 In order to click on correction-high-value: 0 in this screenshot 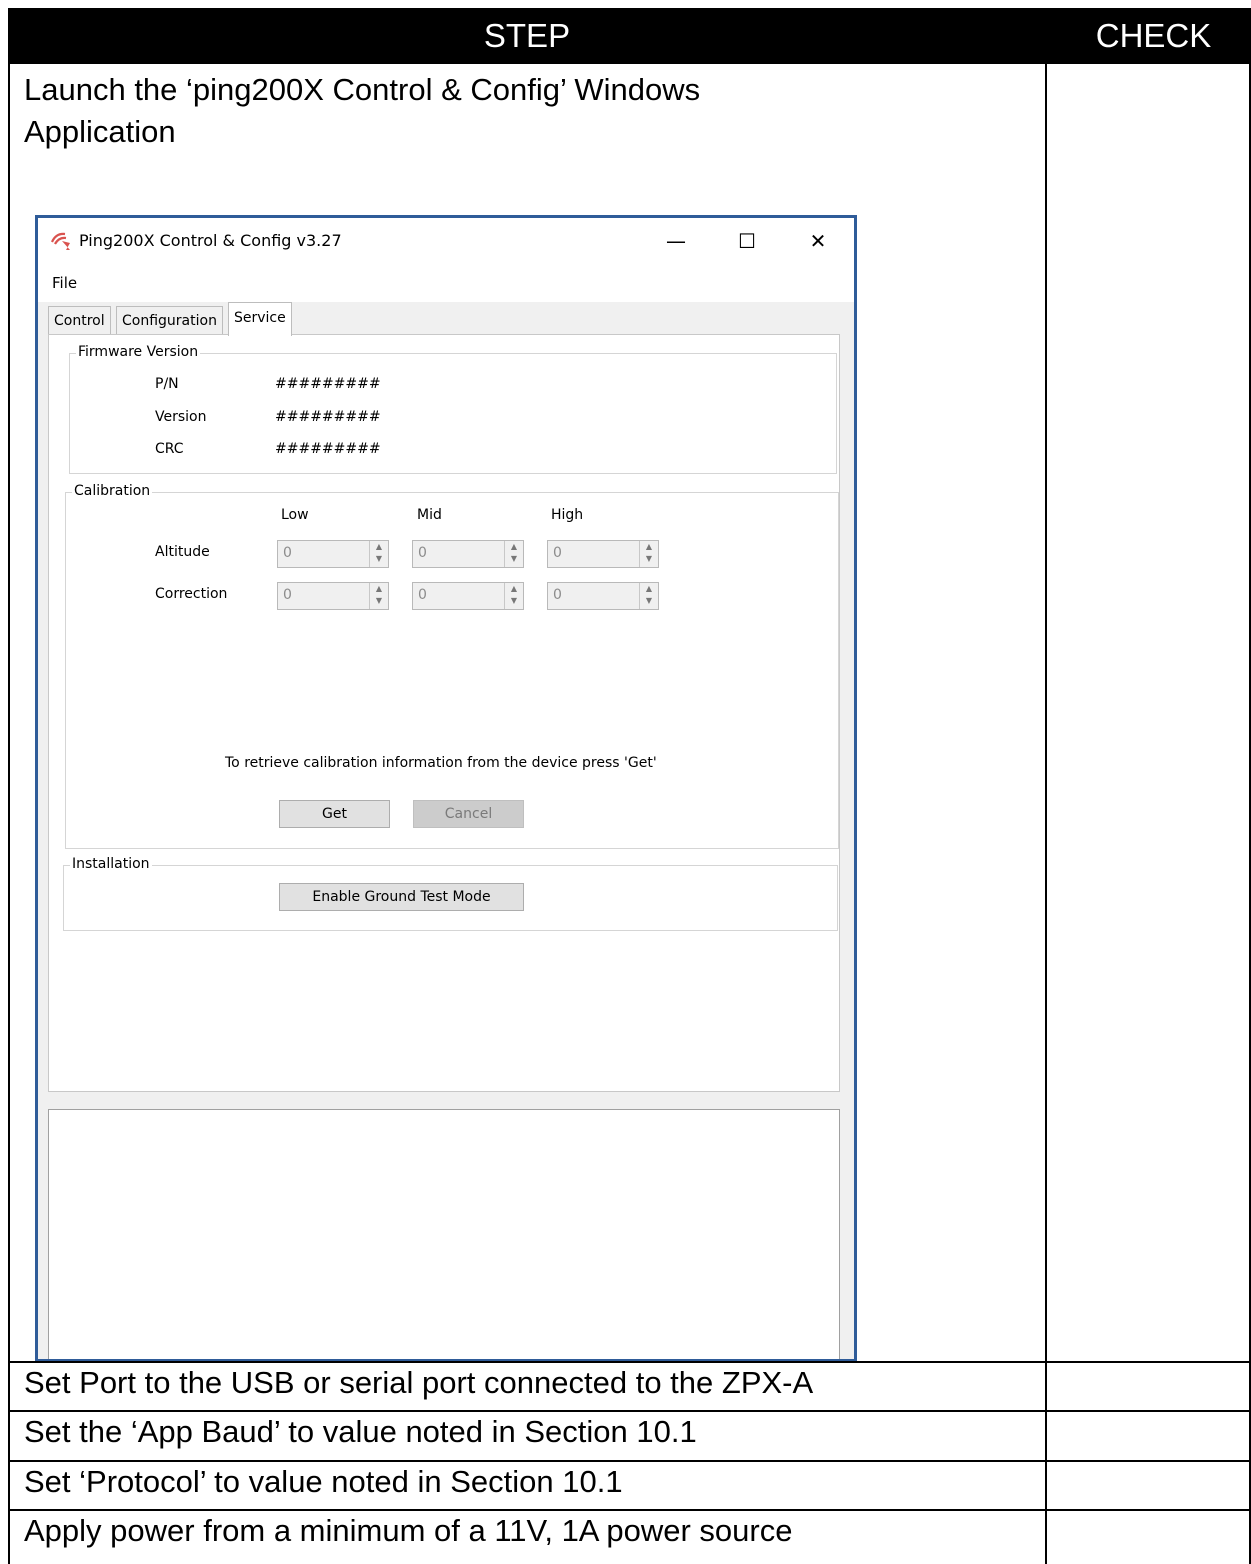, I will do `click(557, 595)`.